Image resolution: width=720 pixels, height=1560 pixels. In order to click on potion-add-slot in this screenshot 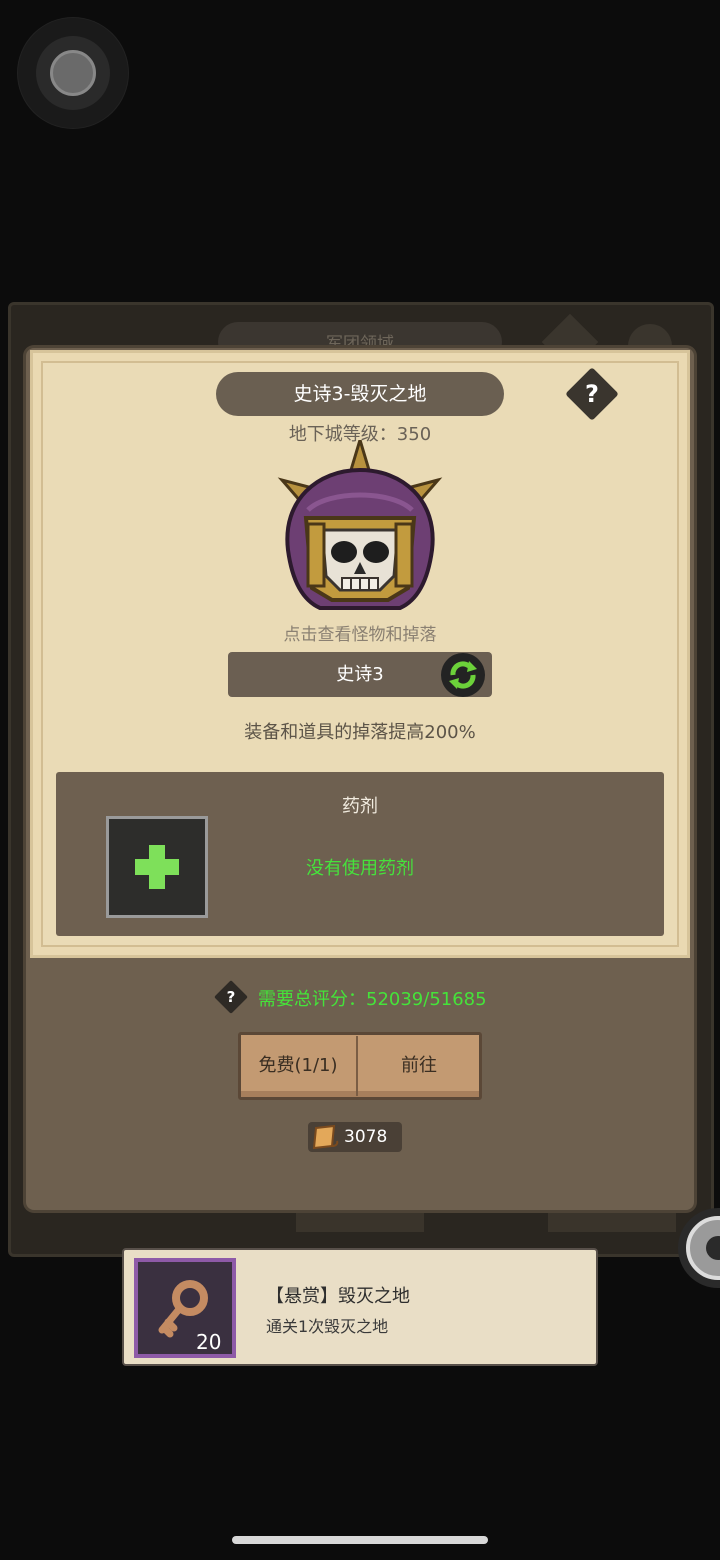, I will do `click(157, 867)`.